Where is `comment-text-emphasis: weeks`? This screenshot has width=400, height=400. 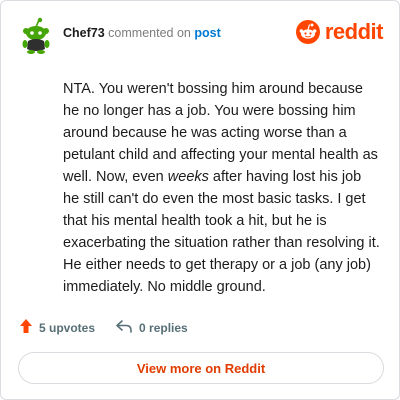
comment-text-emphasis: weeks is located at coordinates (188, 177).